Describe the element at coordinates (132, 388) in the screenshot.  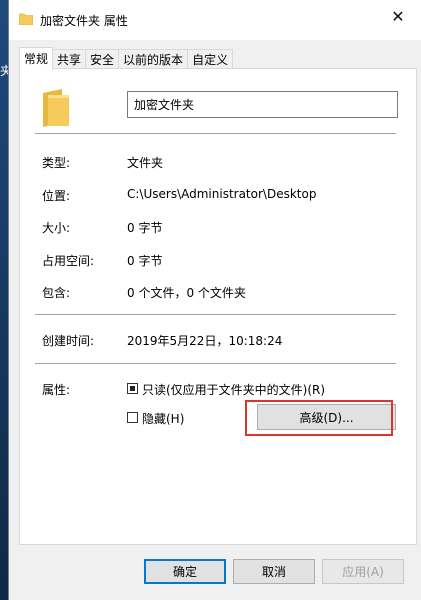
I see `readonly-checkbox` at that location.